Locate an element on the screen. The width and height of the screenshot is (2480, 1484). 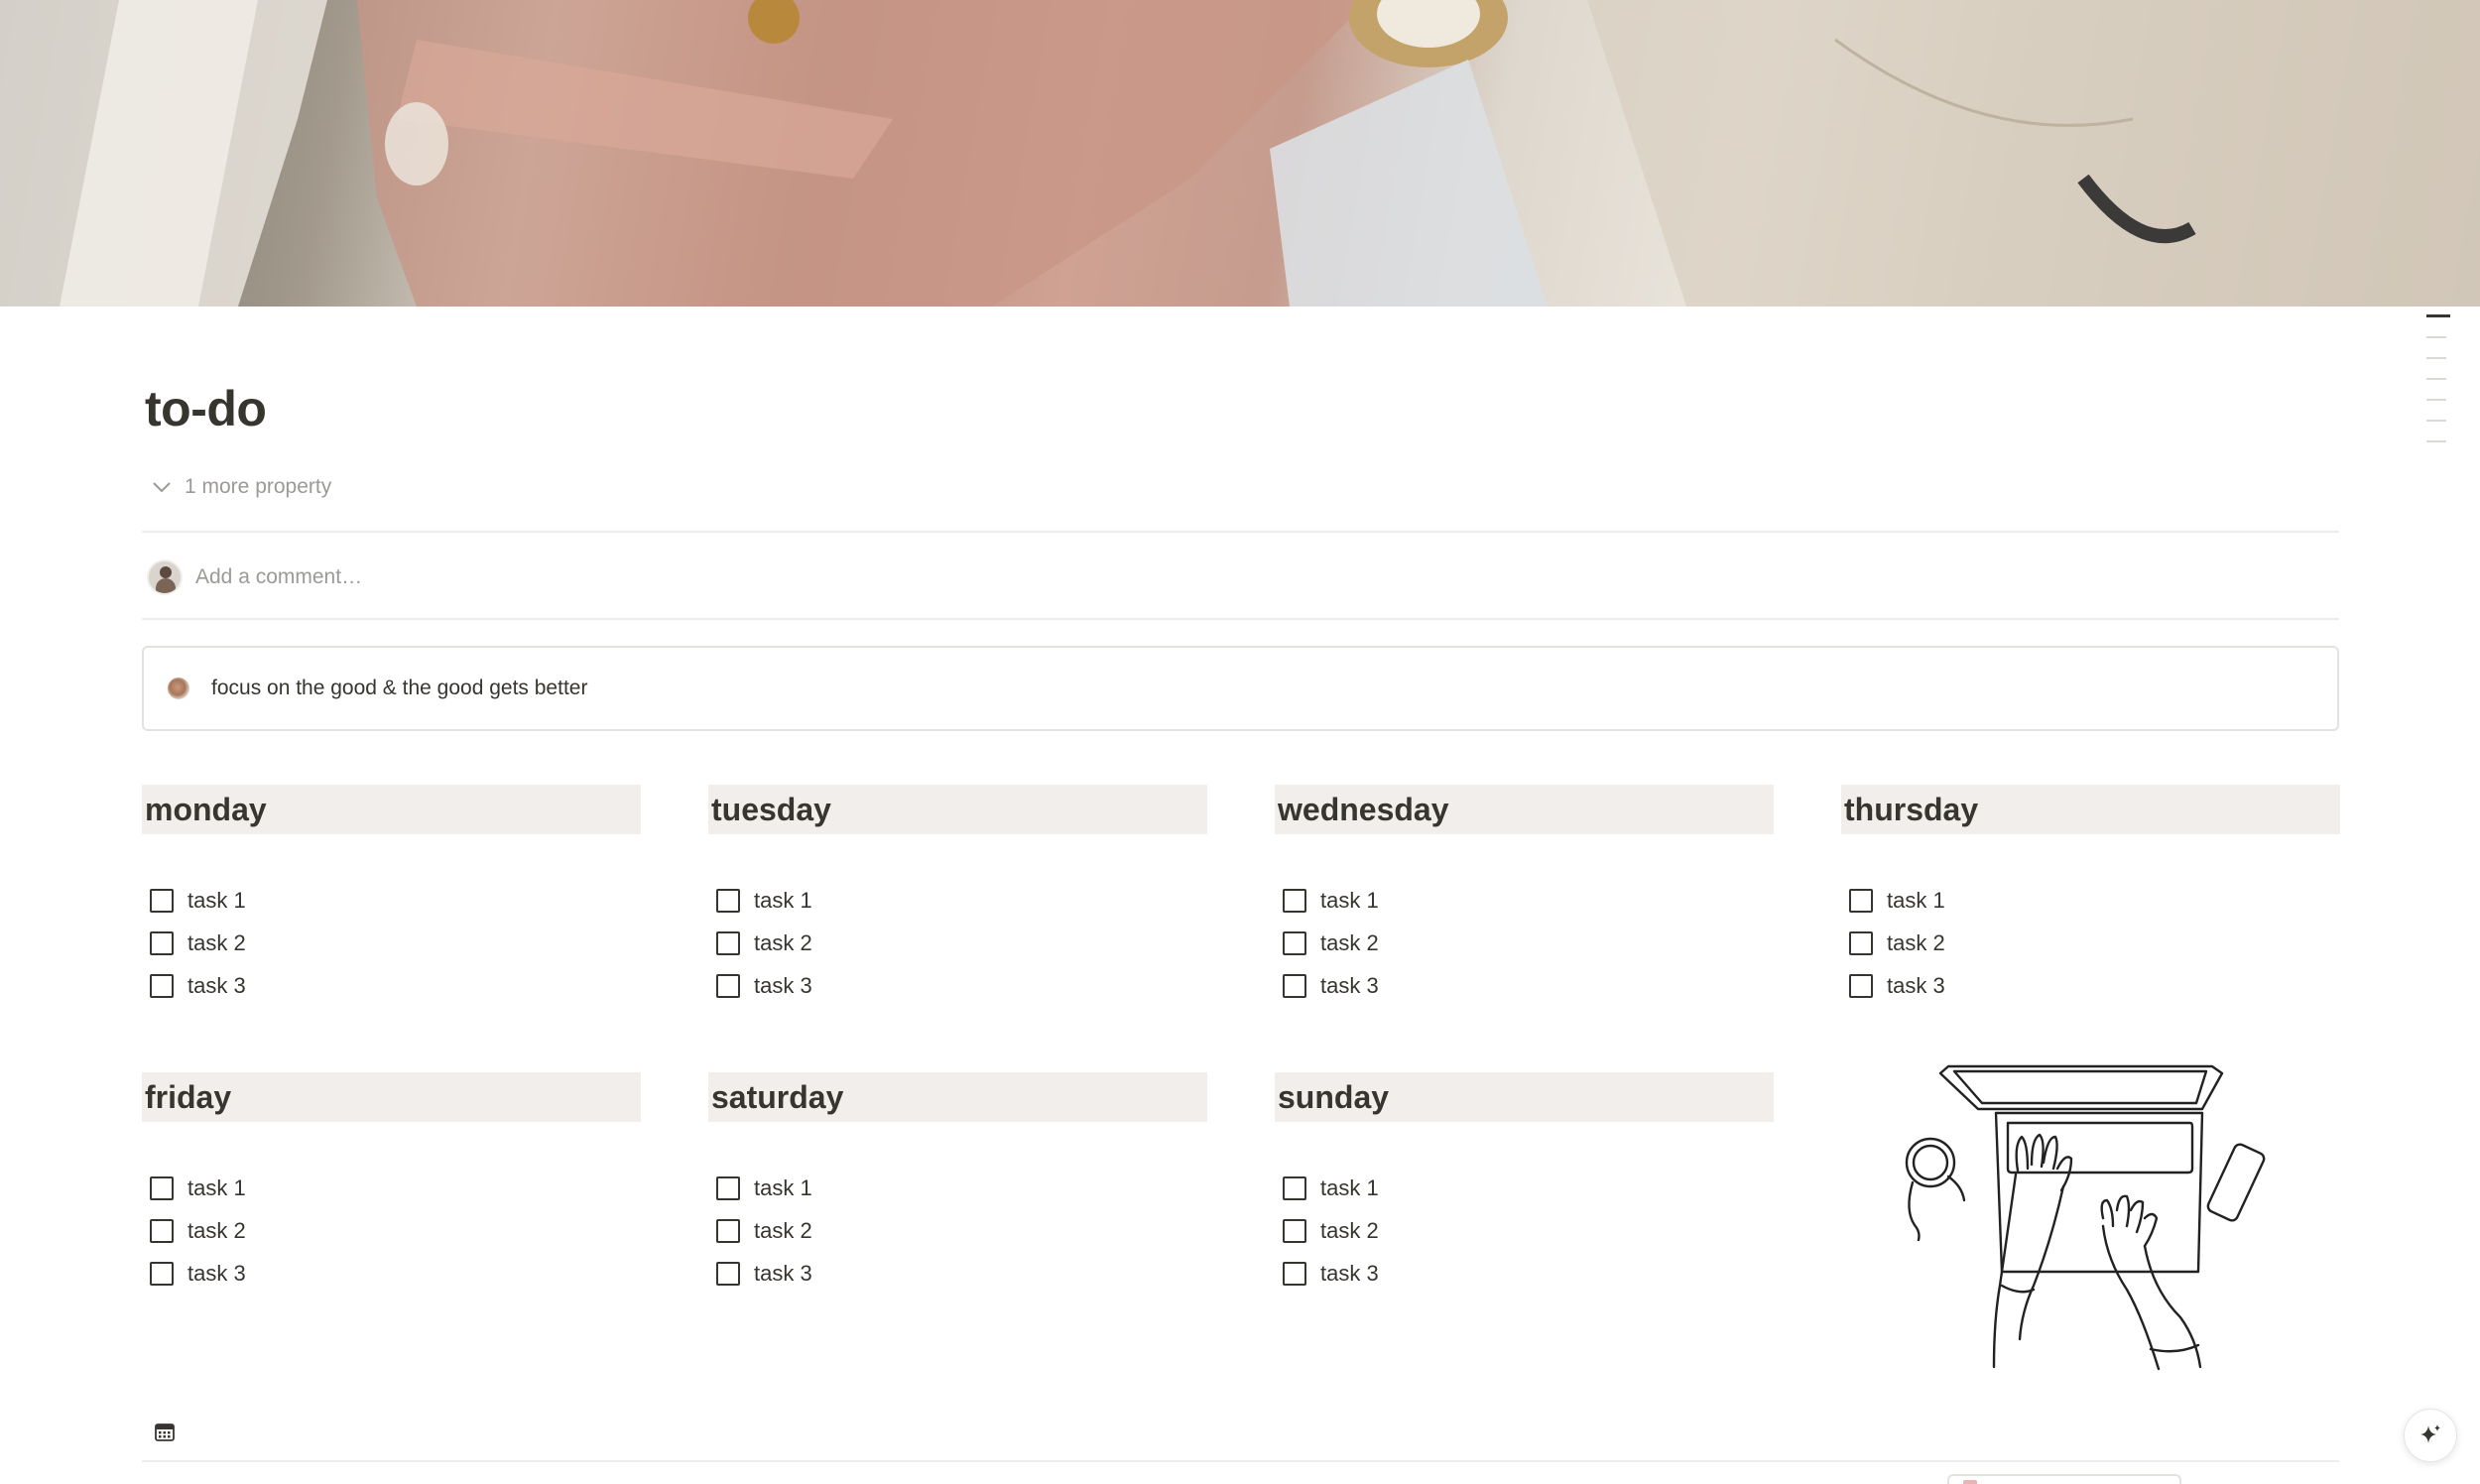
day-heading: friday is located at coordinates (391, 1097).